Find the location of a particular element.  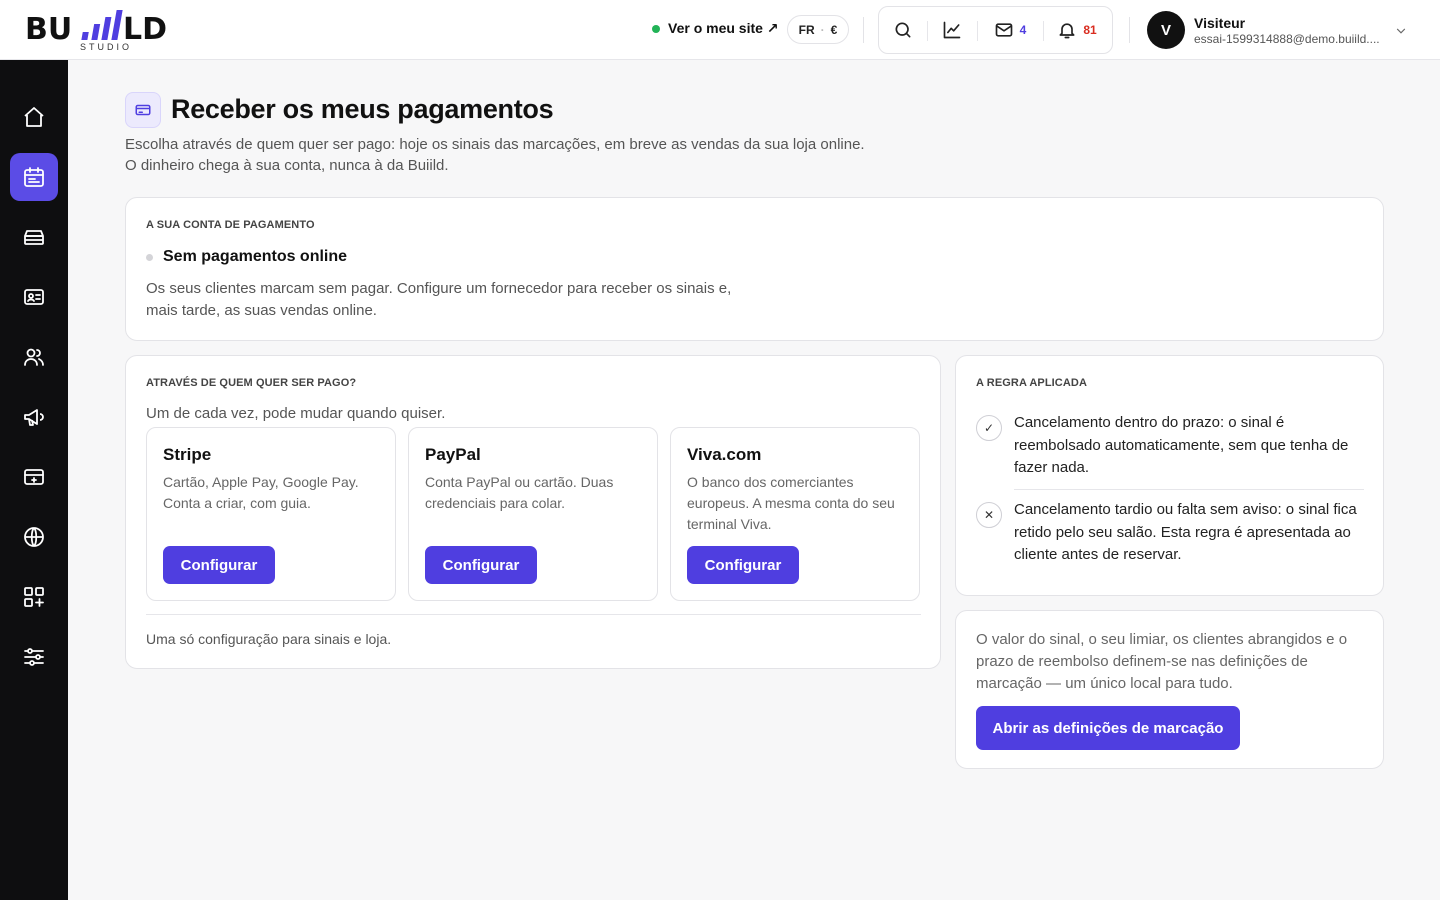

globe-icon is located at coordinates (34, 537).